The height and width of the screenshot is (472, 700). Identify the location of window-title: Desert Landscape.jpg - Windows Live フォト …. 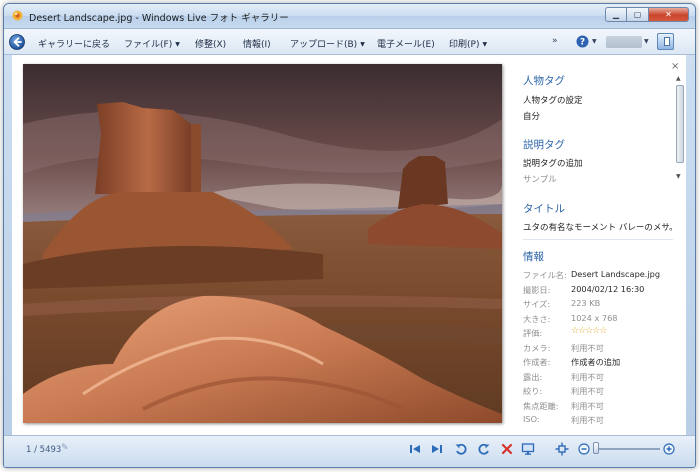
(159, 18).